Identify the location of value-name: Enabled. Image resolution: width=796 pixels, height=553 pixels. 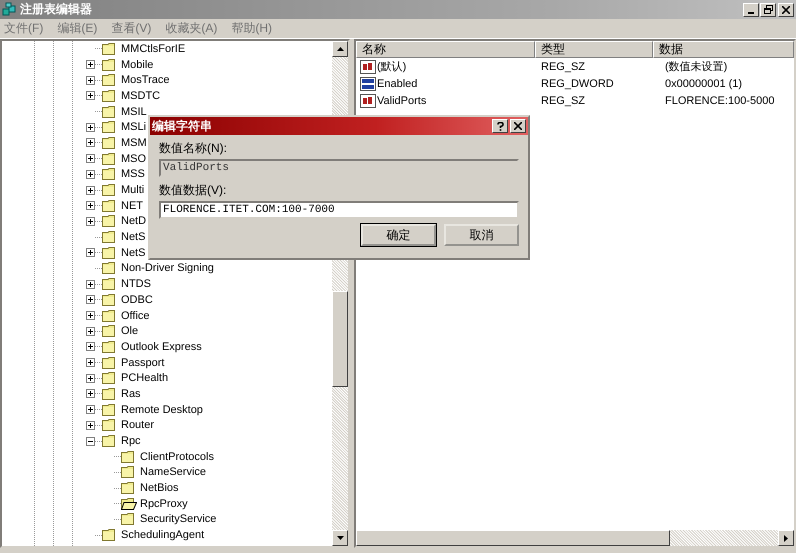
(397, 84).